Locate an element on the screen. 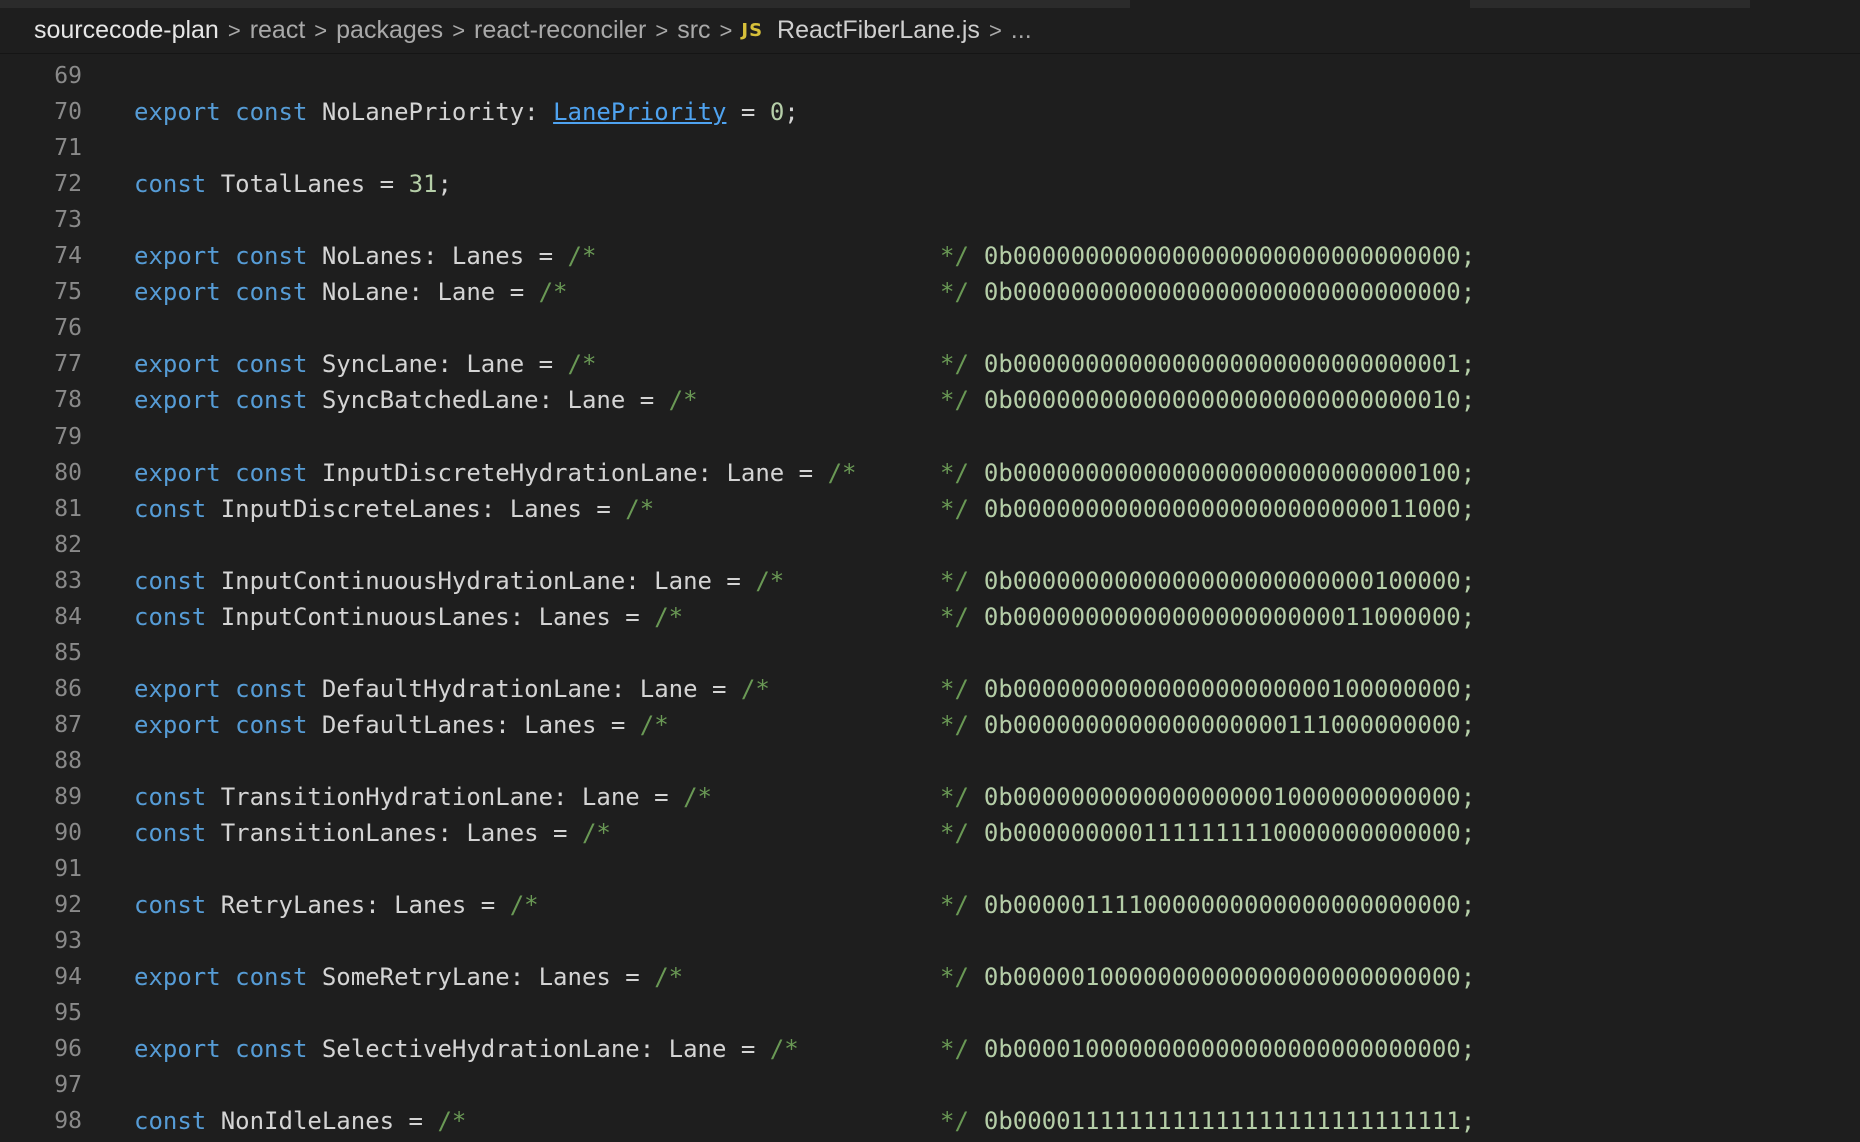 This screenshot has width=1860, height=1142. code-text: const TransitionHydrationLane: Lane = /* is located at coordinates (423, 797).